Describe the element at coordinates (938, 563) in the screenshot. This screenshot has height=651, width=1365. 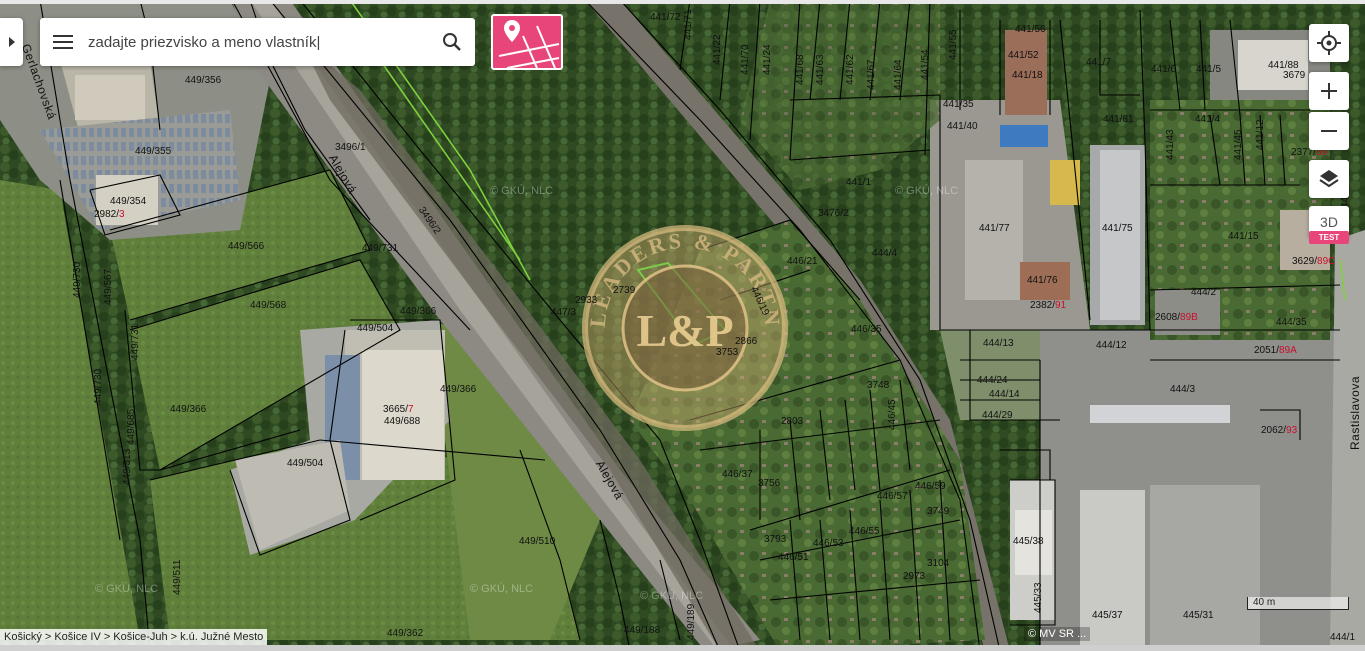
I see `parcel-label: 3104` at that location.